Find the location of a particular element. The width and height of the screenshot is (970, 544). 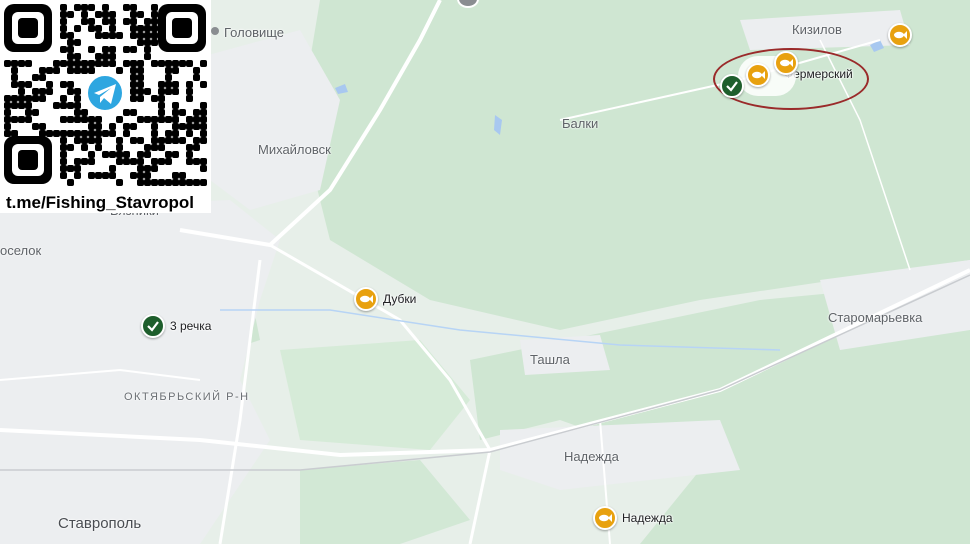

marker-3-rechka: 3 речка is located at coordinates (176, 326).